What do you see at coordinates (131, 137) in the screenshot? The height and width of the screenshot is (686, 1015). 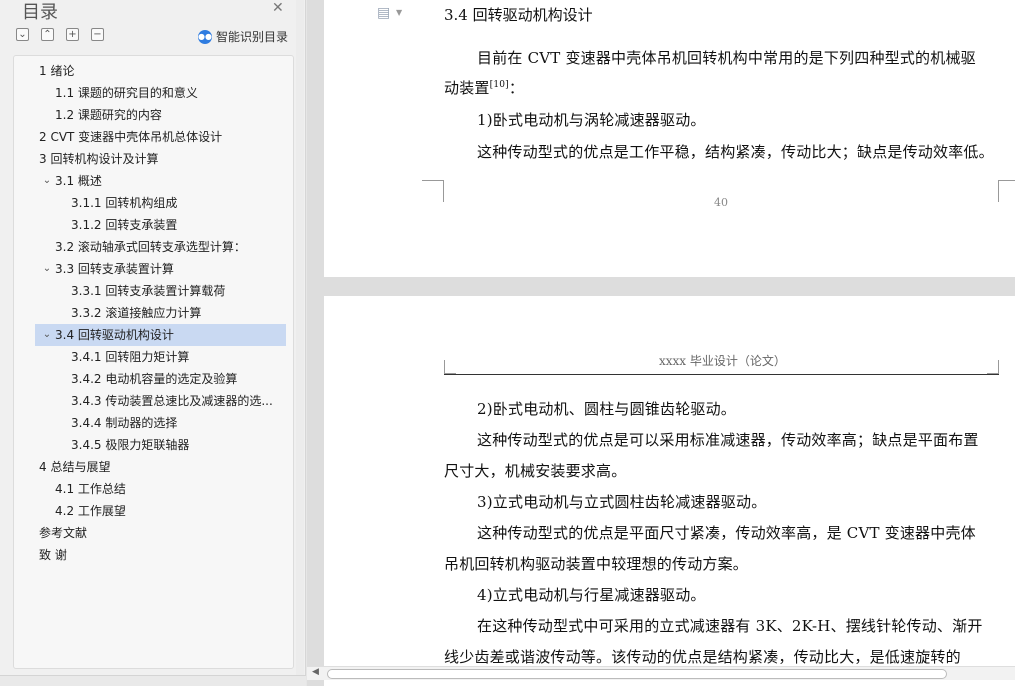 I see `toc-item-label: 2 CVT 变速器中壳体吊机总体设计` at bounding box center [131, 137].